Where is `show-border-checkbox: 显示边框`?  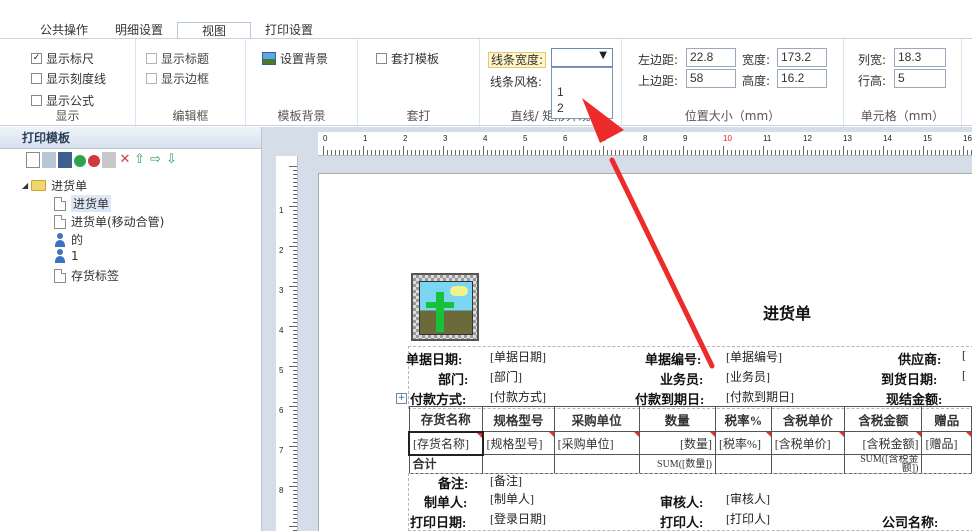 show-border-checkbox: 显示边框 is located at coordinates (177, 78).